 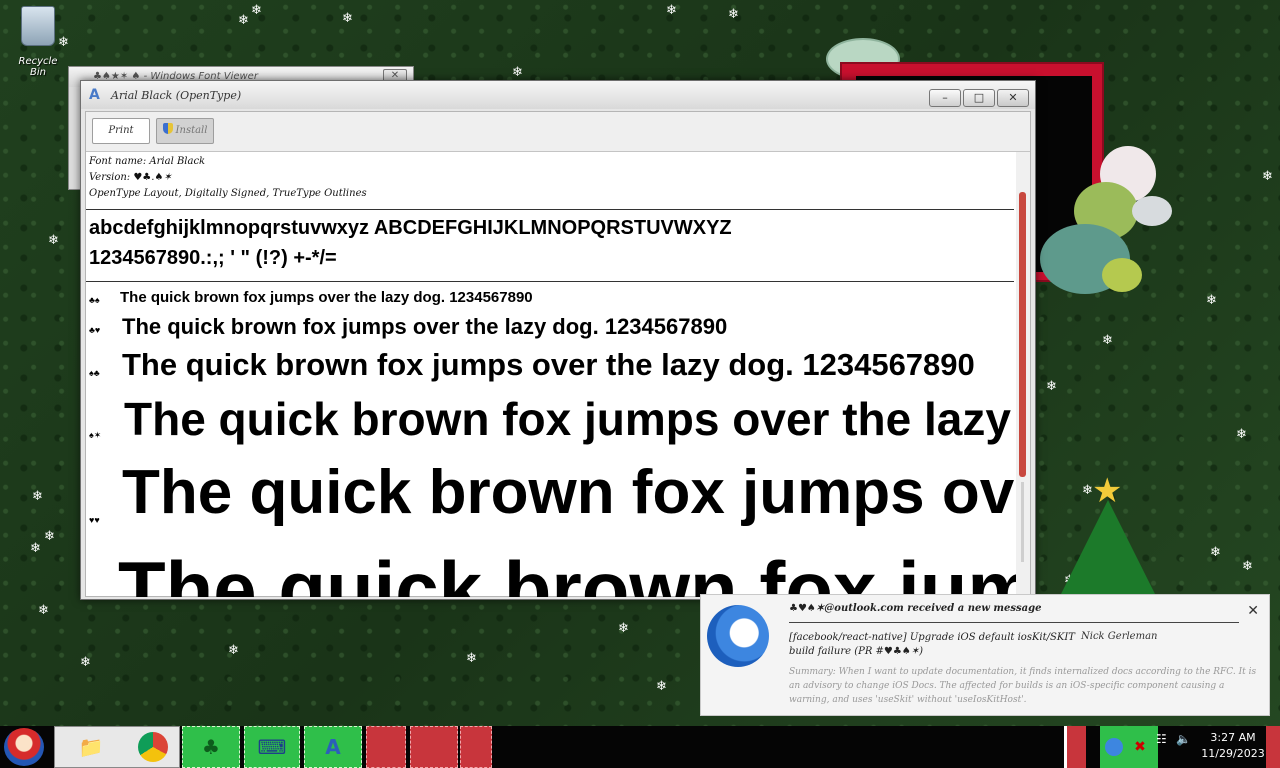 I want to click on font-name-text: Font name: Arial Black, so click(x=147, y=161).